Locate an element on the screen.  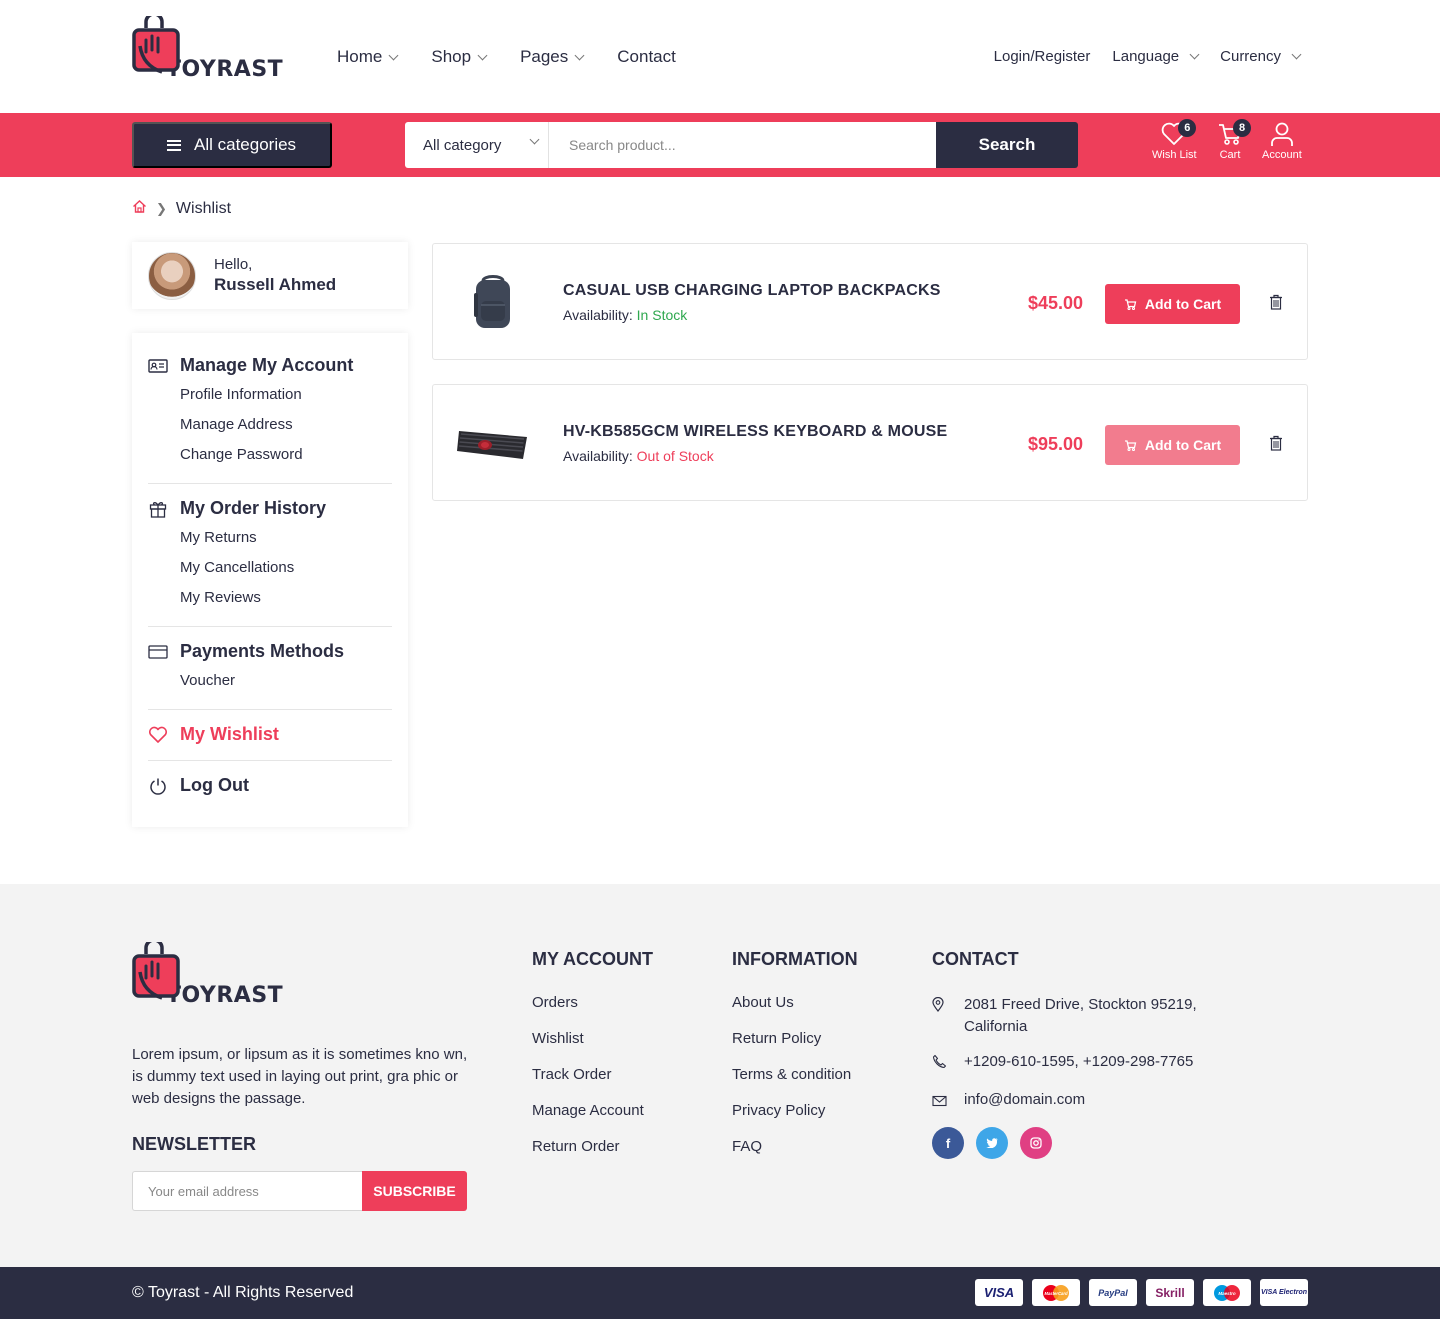
wishlist-count-badge: 6 is located at coordinates (1187, 128).